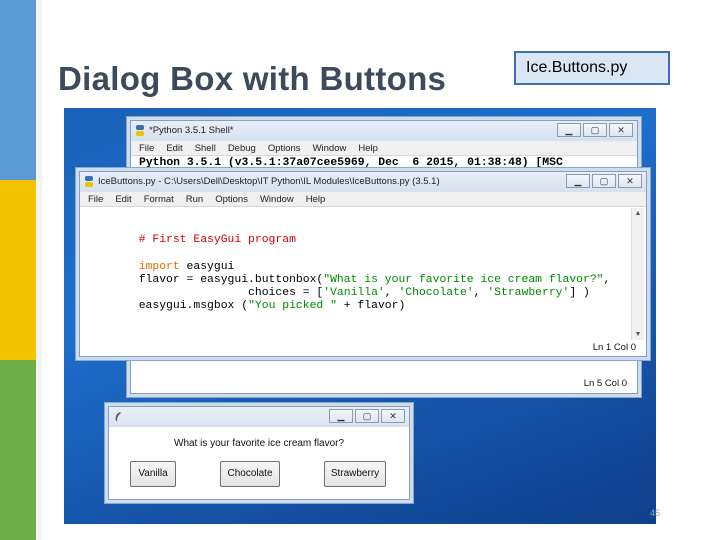  I want to click on shell-minimize-button: ▁, so click(569, 130).